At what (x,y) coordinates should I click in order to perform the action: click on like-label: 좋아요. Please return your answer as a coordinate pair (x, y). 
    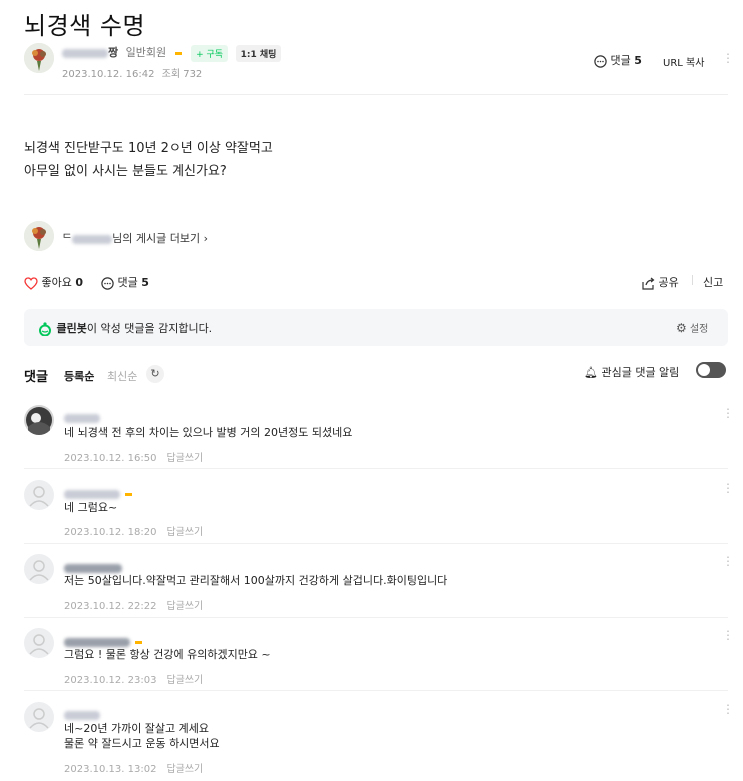
    Looking at the image, I should click on (56, 282).